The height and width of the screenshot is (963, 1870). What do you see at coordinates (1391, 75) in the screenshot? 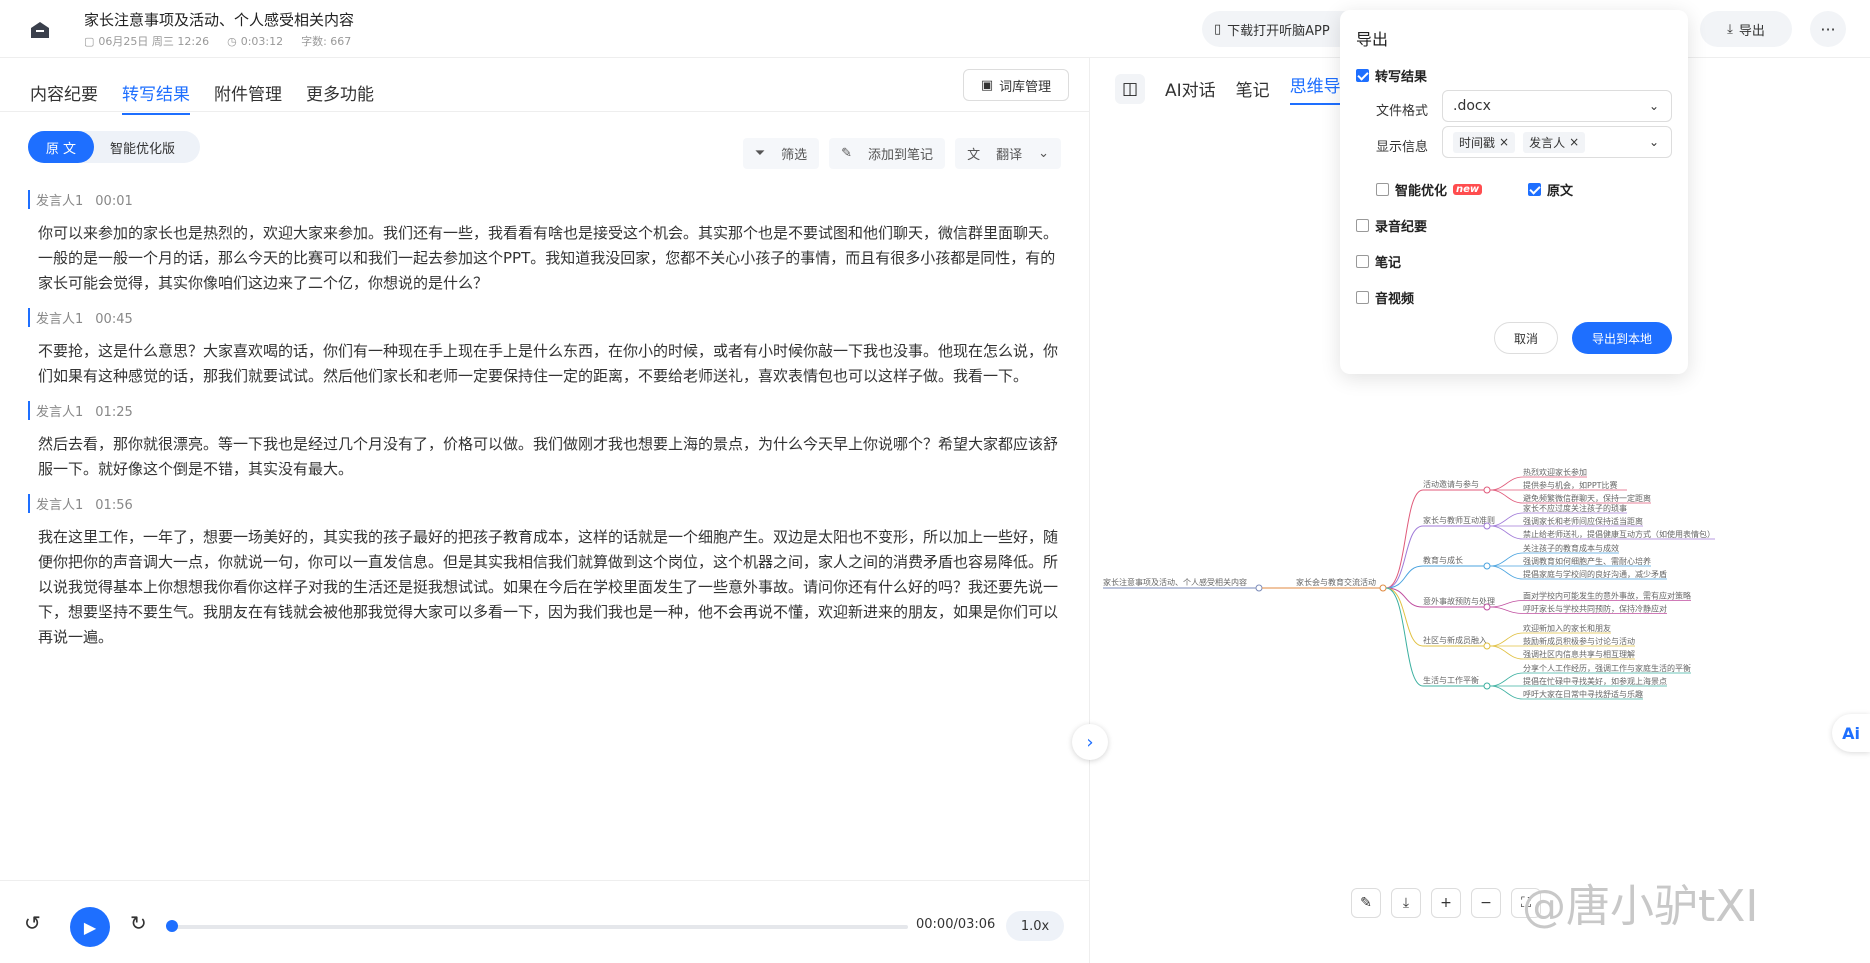
I see `transcript-checkbox: 转写结果` at bounding box center [1391, 75].